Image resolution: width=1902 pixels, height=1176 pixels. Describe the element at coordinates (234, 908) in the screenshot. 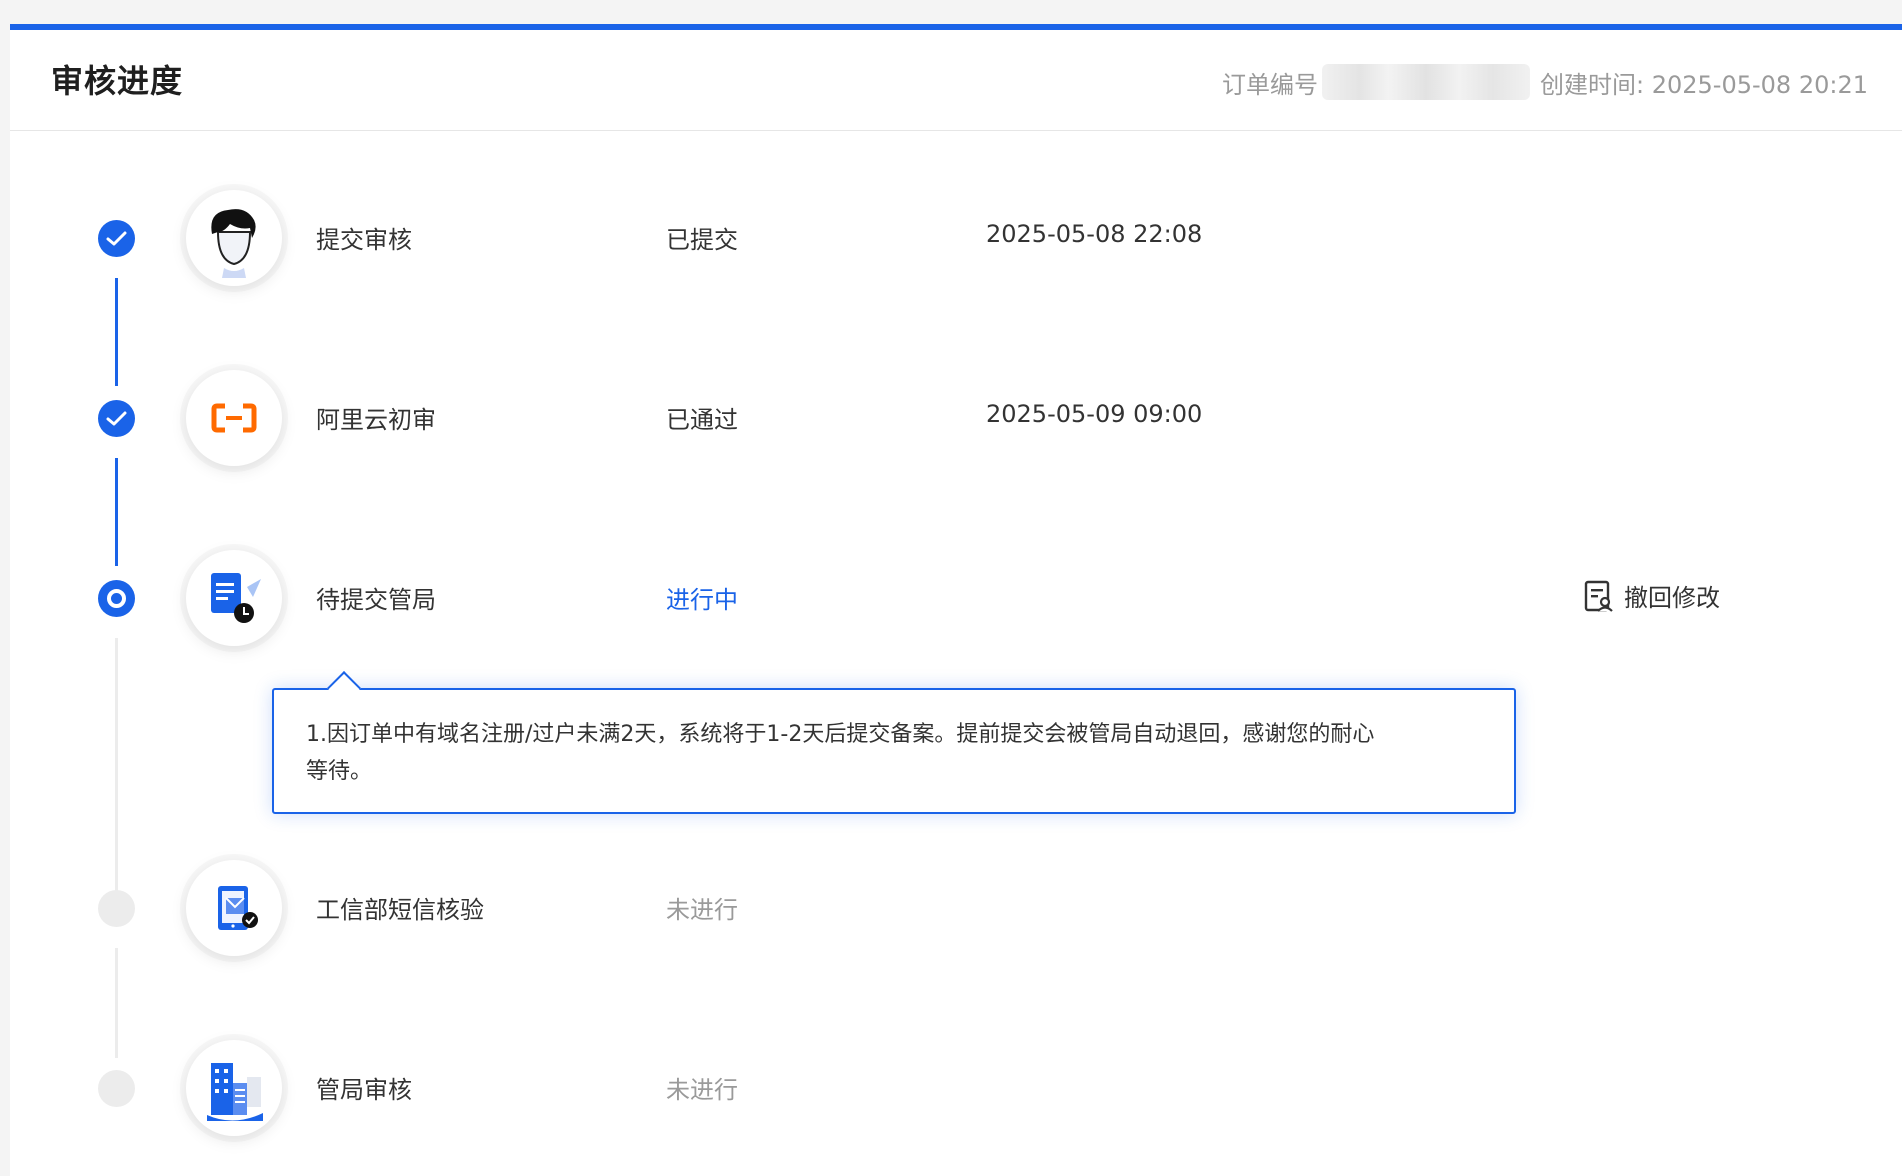

I see `phone-sms-icon` at that location.